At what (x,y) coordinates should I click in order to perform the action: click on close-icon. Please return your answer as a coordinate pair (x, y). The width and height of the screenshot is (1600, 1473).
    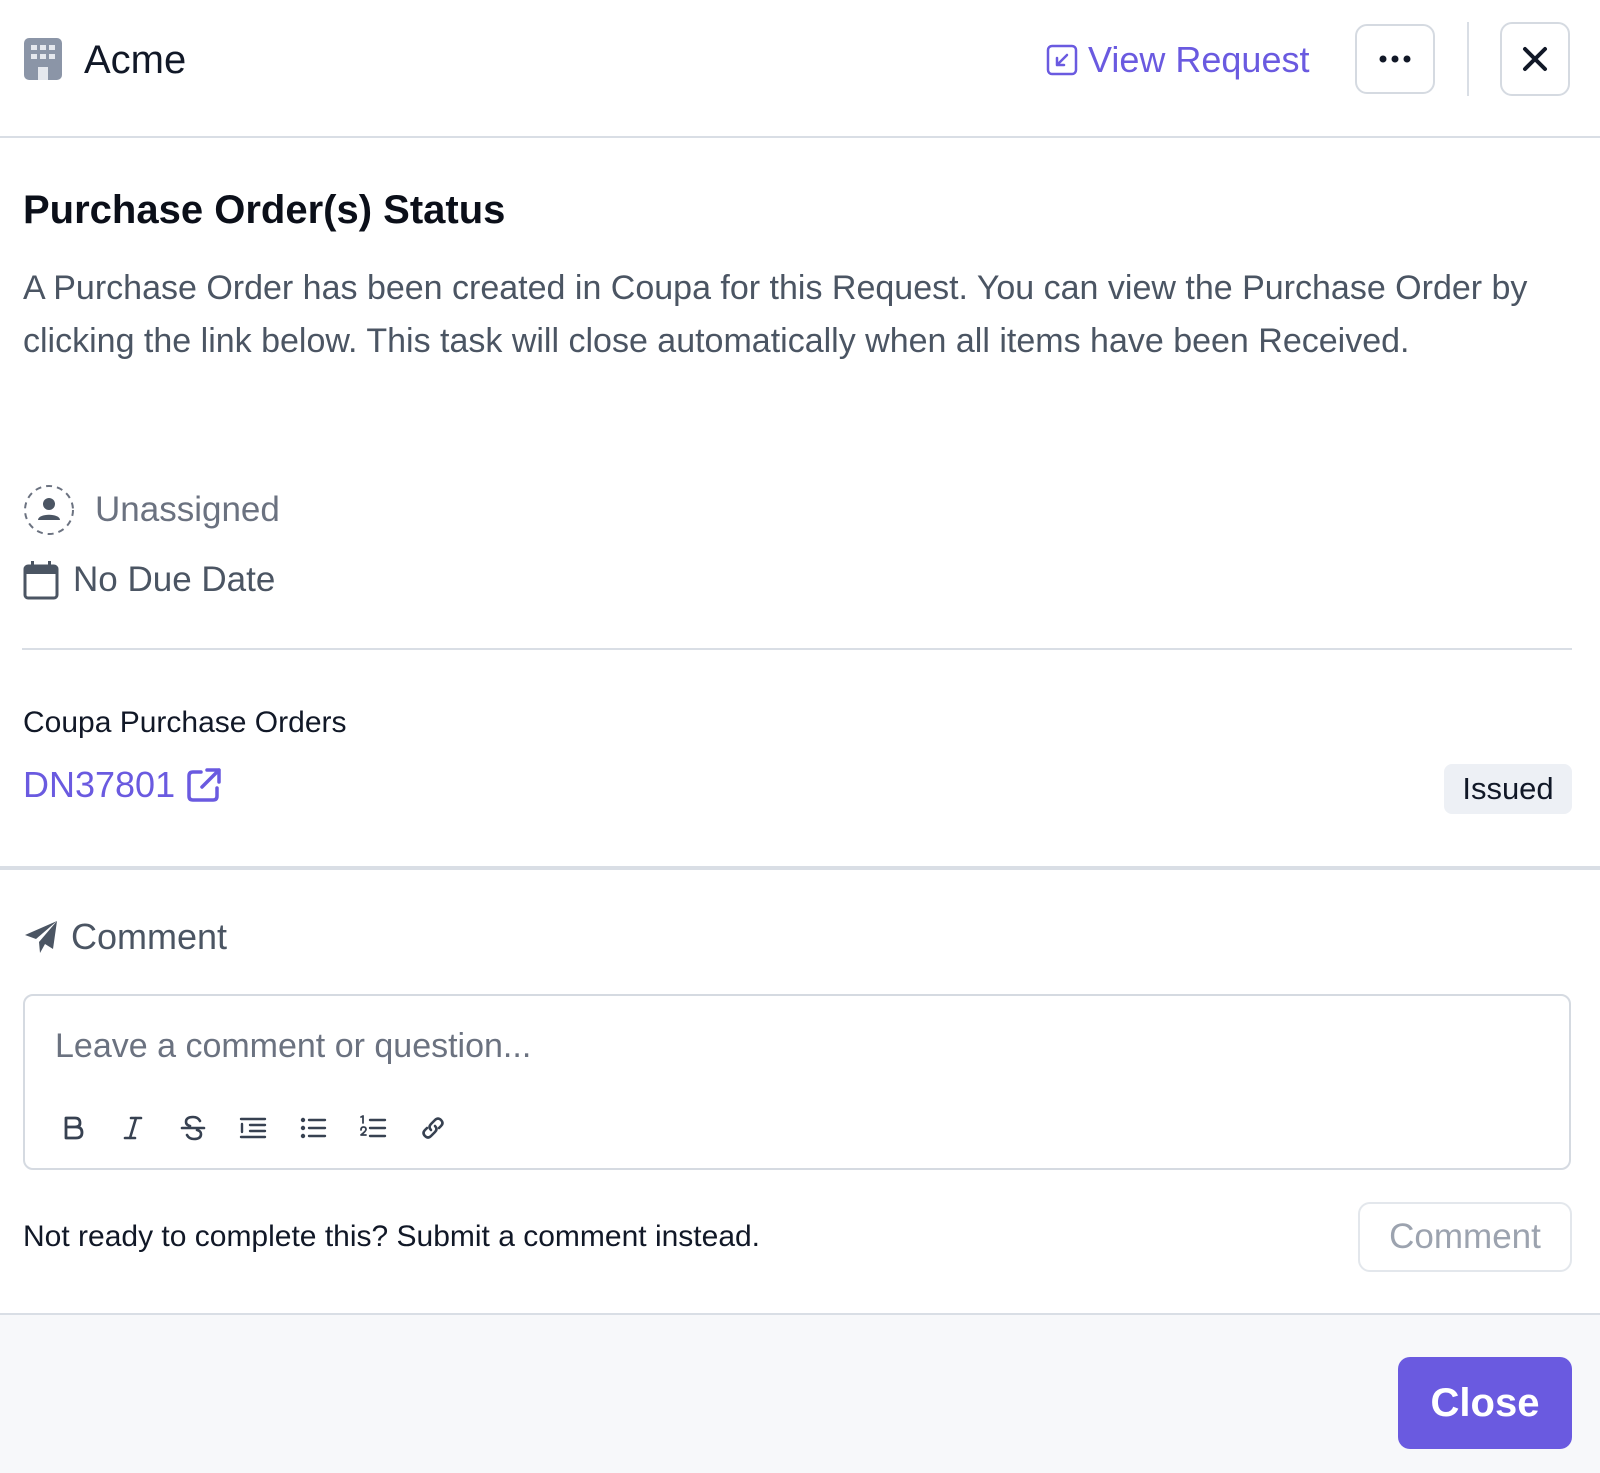
    Looking at the image, I should click on (1535, 59).